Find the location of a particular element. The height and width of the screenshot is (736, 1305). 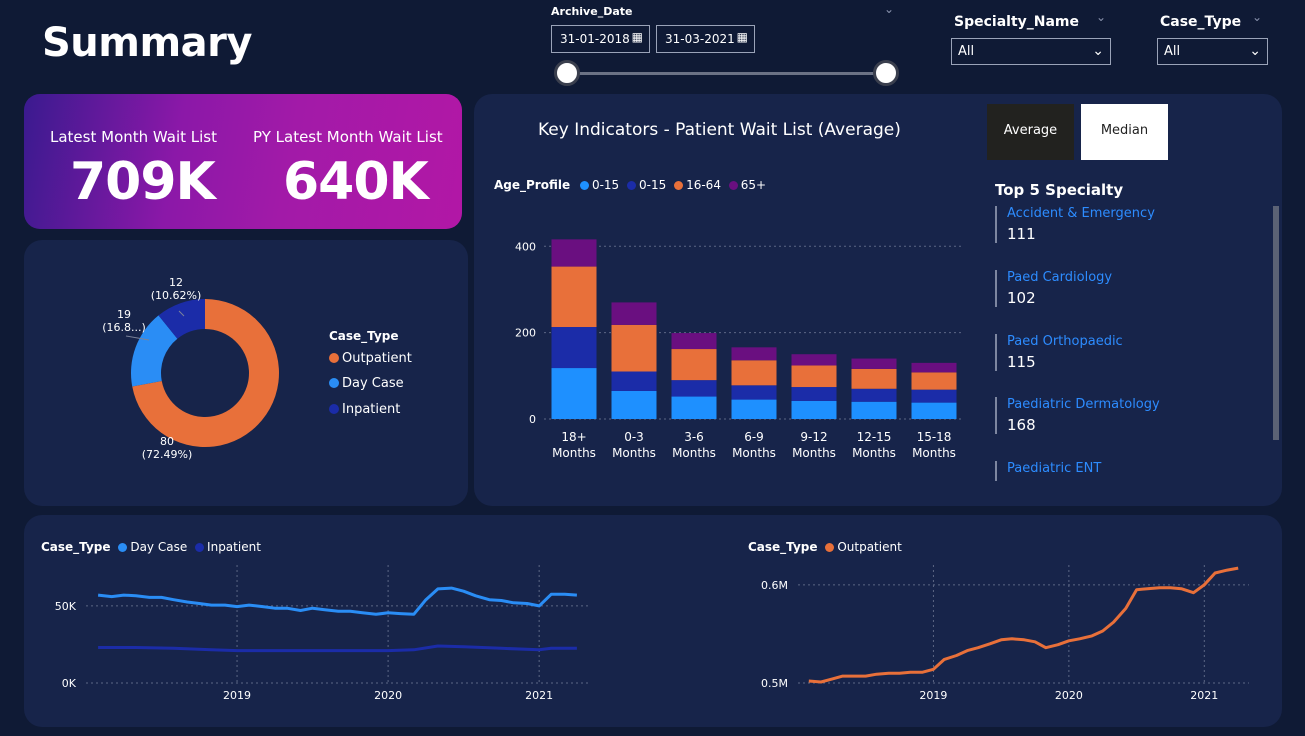

top5-item: Paediatric ENT is located at coordinates (1048, 471).